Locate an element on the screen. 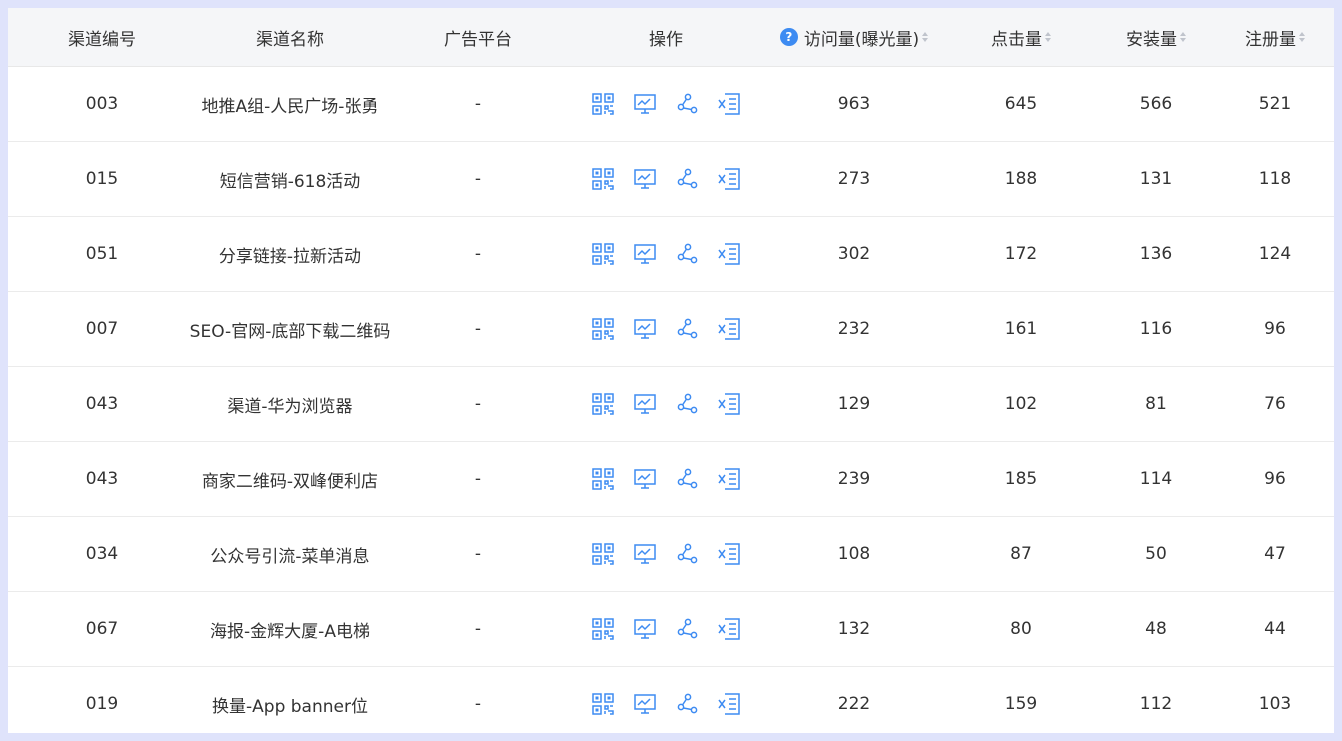 The image size is (1342, 741). channel-name: 公众号引流-菜单消息 is located at coordinates (290, 556).